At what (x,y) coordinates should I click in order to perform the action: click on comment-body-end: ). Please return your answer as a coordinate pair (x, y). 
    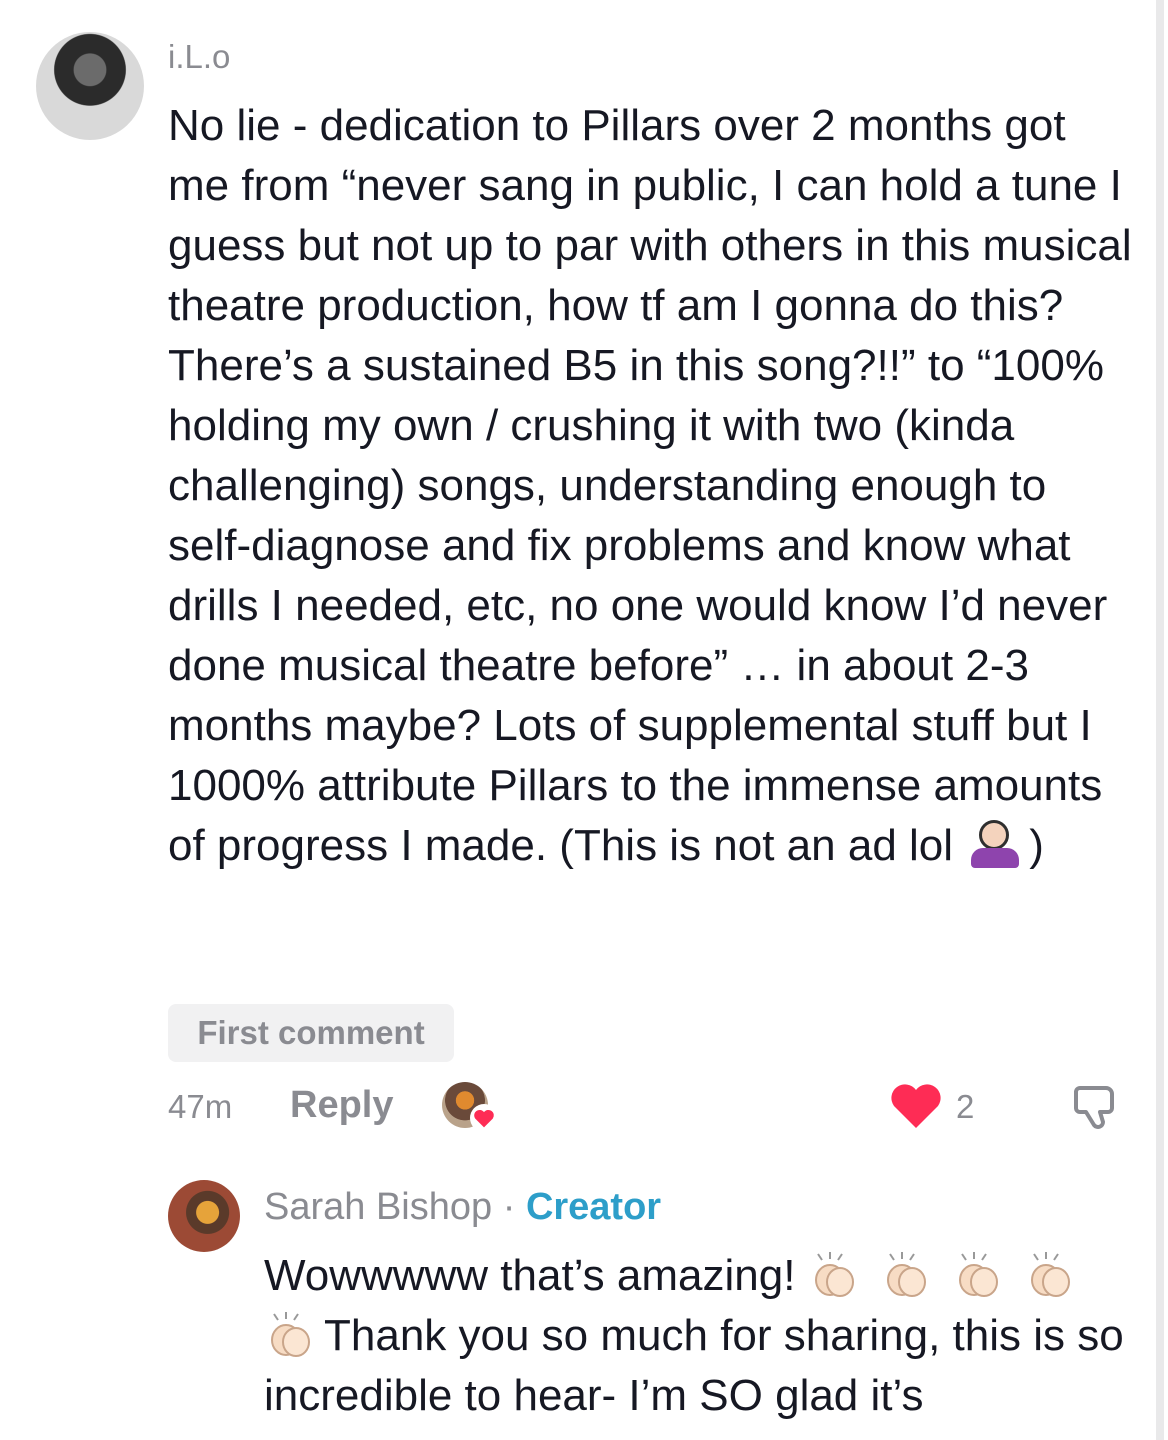
    Looking at the image, I should click on (1036, 845).